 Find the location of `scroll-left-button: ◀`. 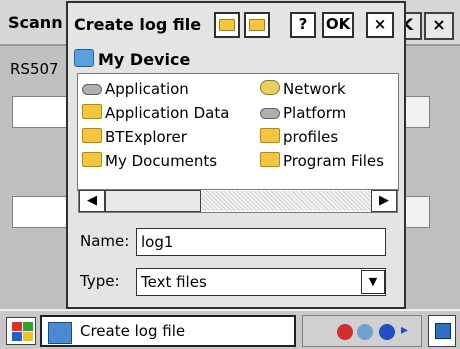

scroll-left-button: ◀ is located at coordinates (92, 201).